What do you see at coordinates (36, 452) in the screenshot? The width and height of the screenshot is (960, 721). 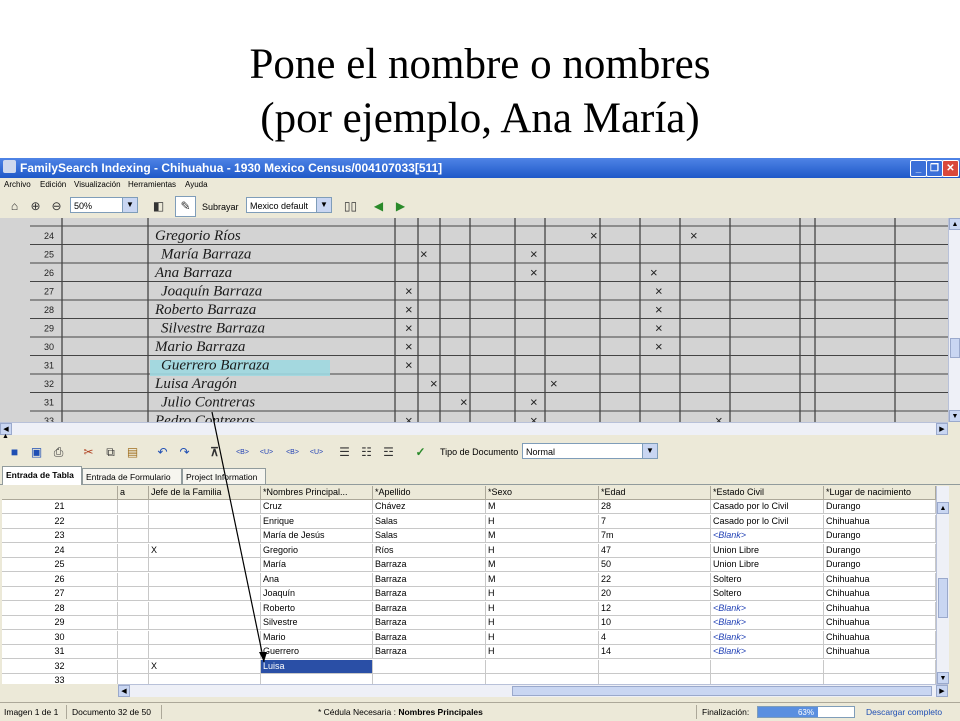 I see `save-all-icon: ▣` at bounding box center [36, 452].